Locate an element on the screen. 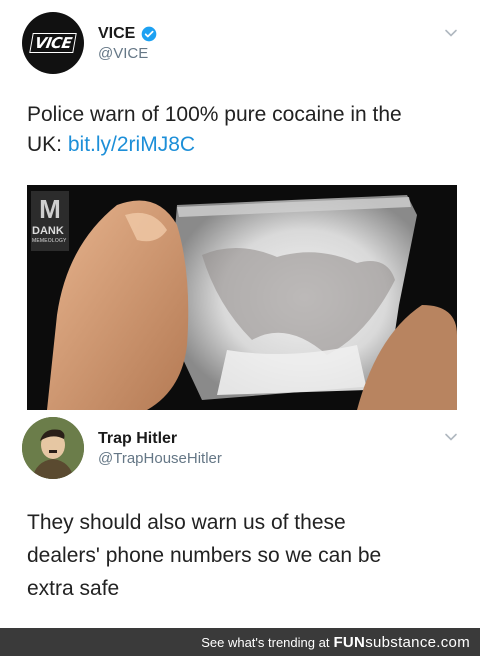  author-names: VICE @VICE is located at coordinates (127, 43).